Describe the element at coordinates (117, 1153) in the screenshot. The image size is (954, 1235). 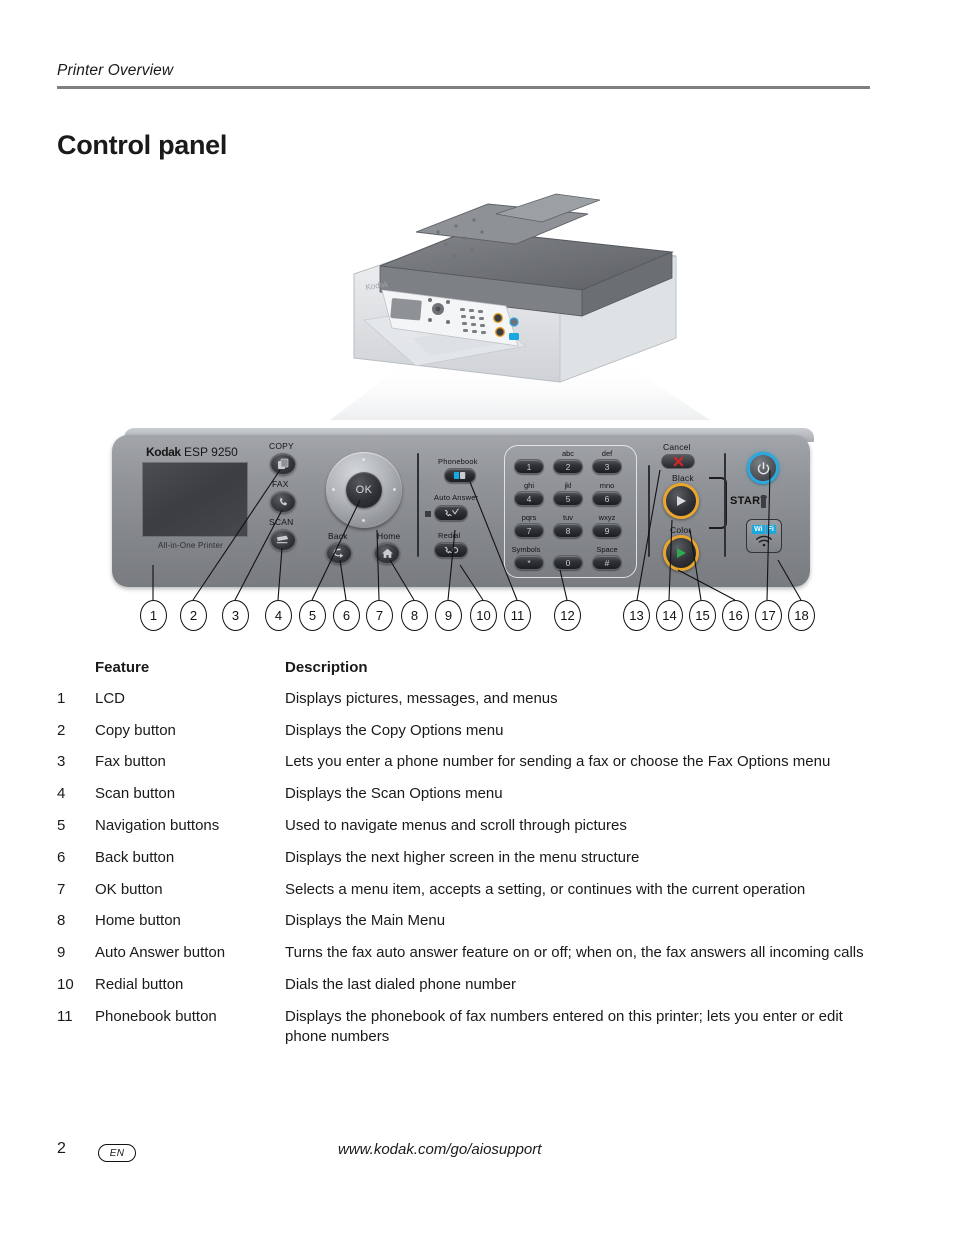
I see `language-badge: EN` at that location.